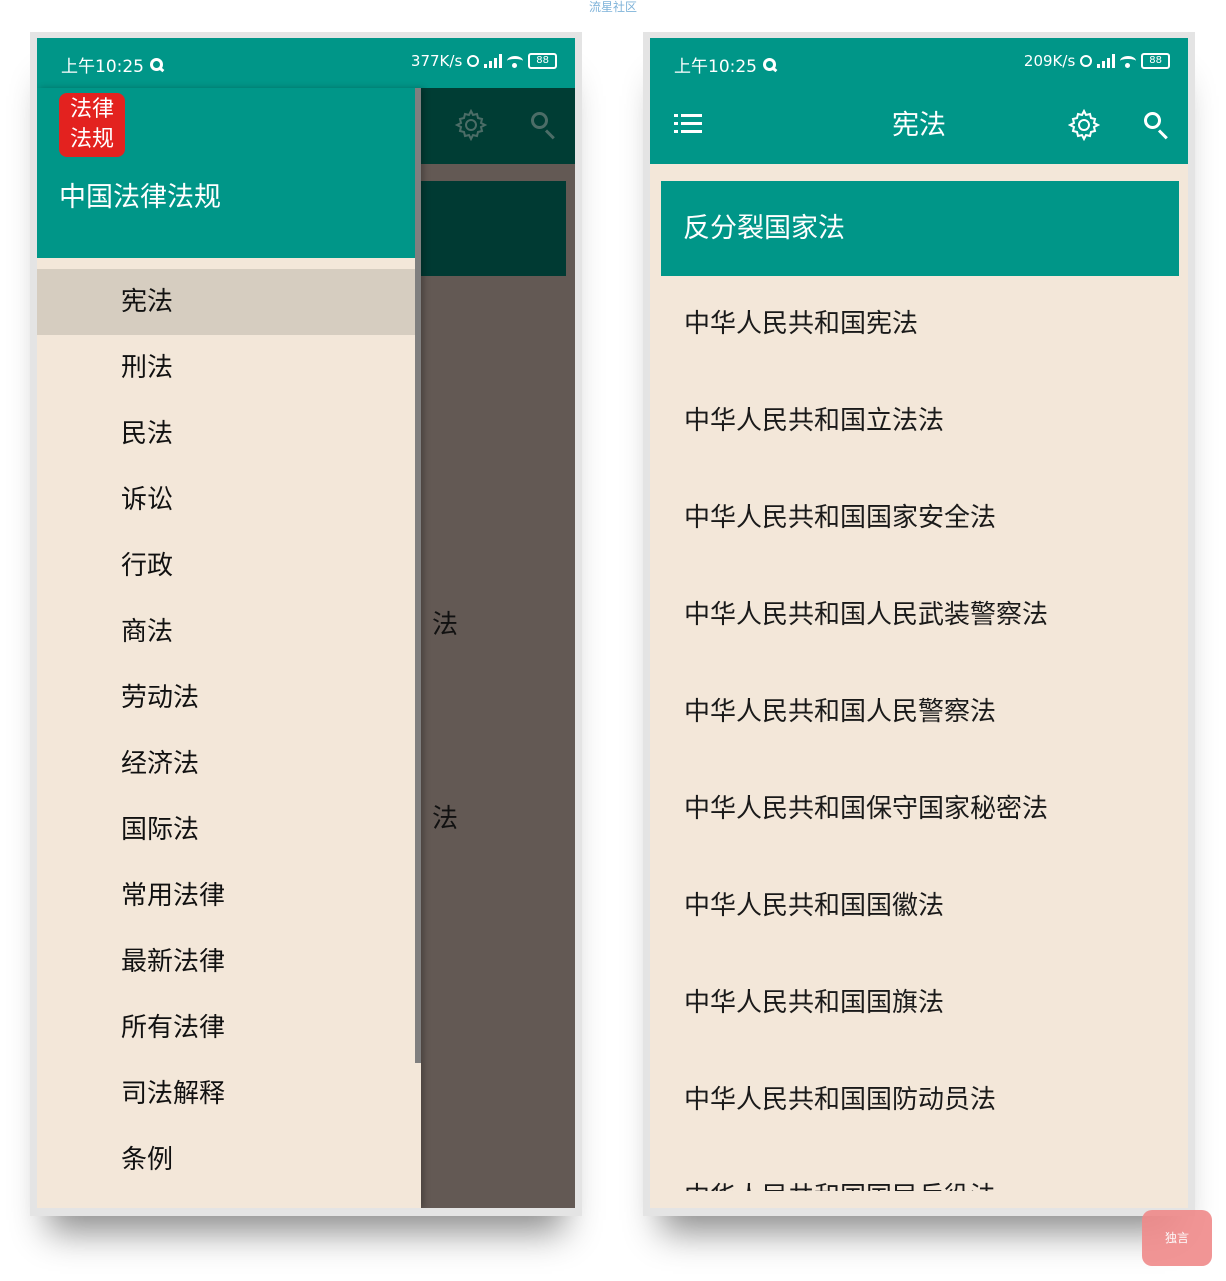 The height and width of the screenshot is (1281, 1226). I want to click on drawer-item-jingjifa: 经济法, so click(229, 764).